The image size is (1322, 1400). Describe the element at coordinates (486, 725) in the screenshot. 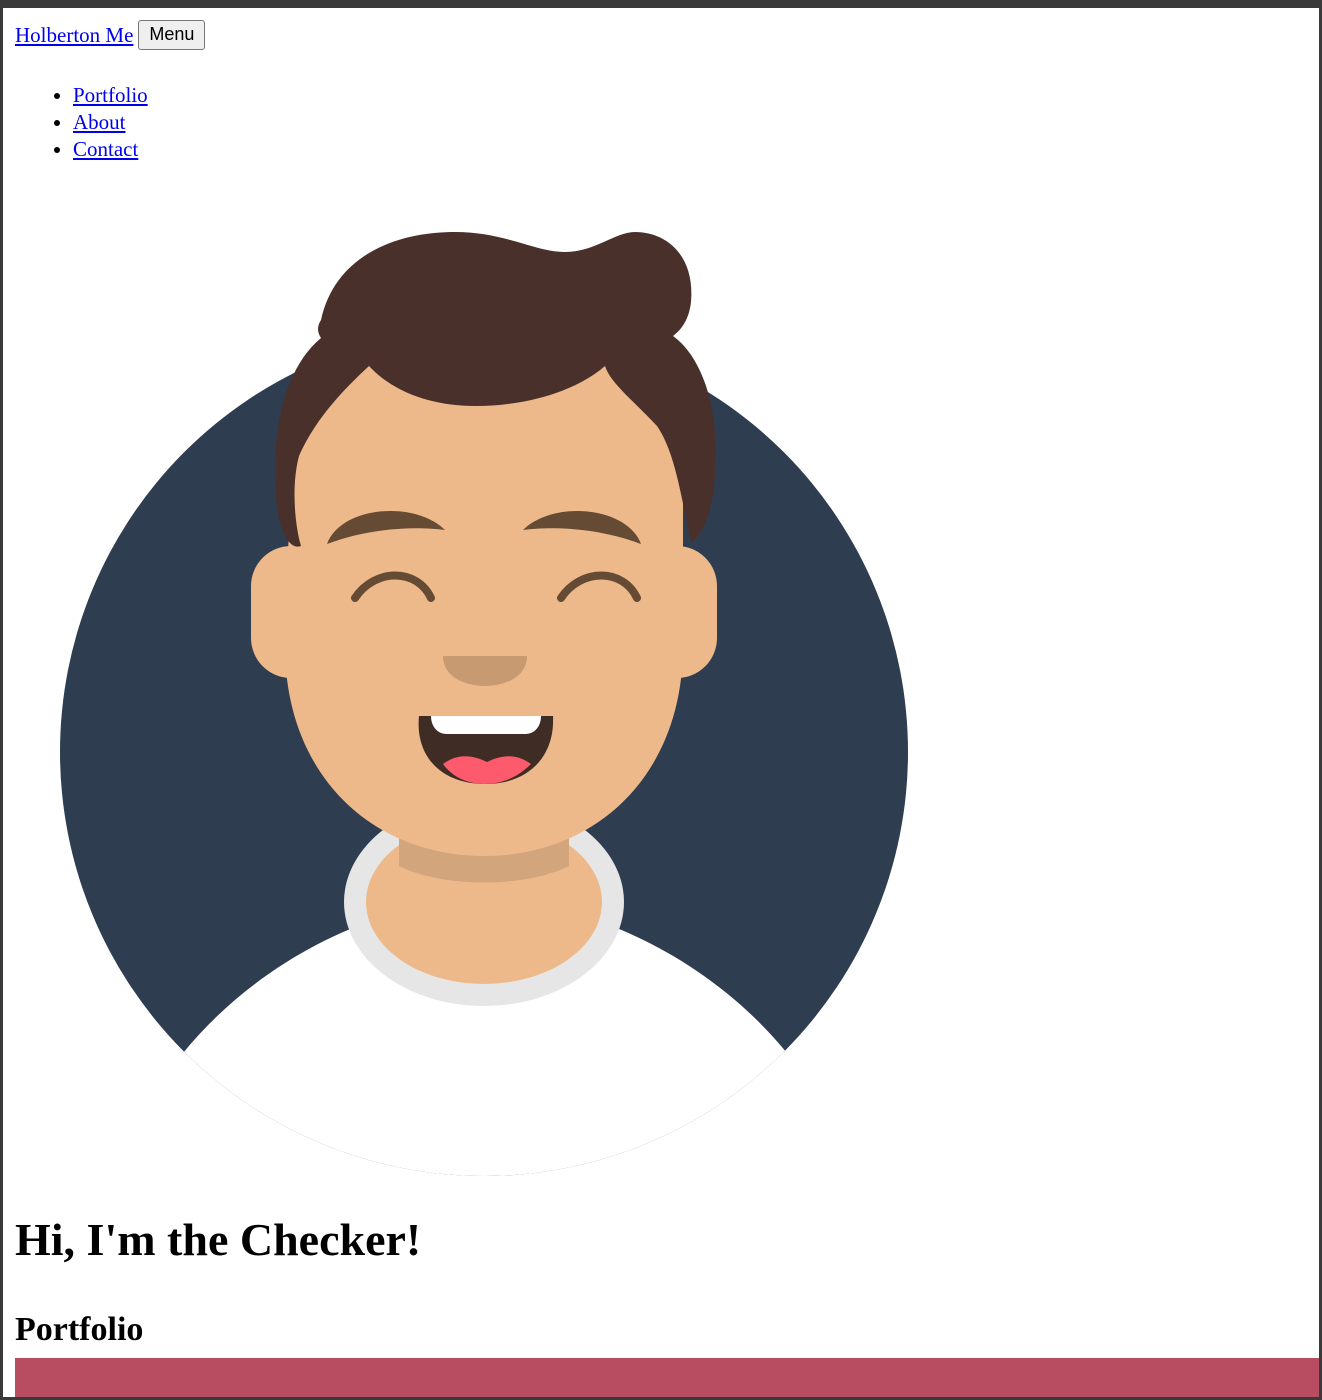

I see `teeth` at that location.